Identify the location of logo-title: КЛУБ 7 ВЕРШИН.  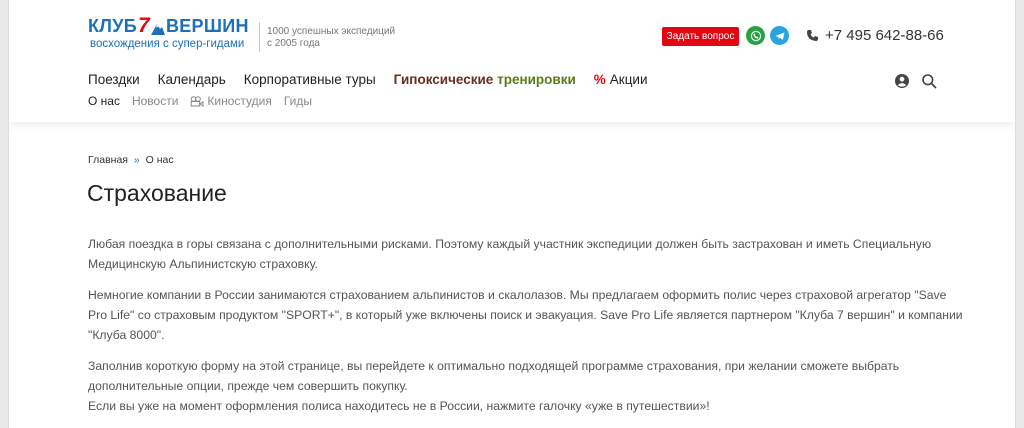
(168, 25).